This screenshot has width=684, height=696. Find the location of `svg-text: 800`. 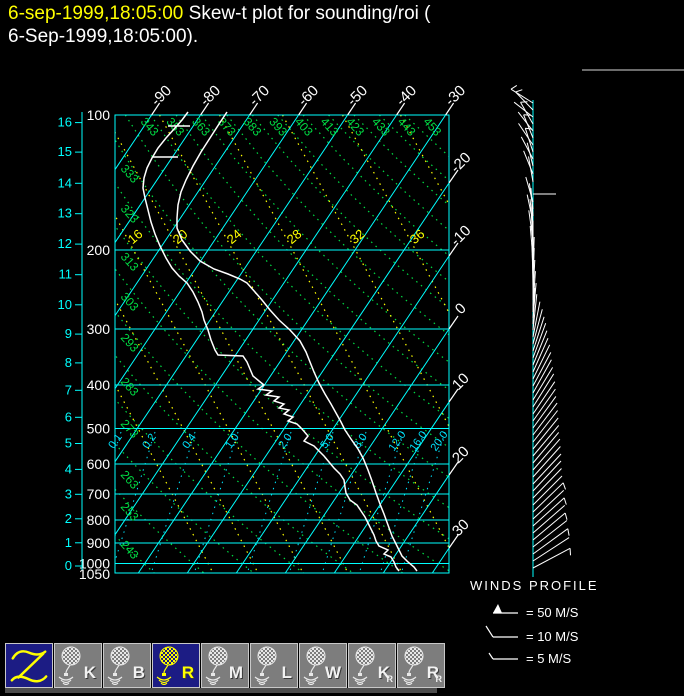

svg-text: 800 is located at coordinates (99, 520).